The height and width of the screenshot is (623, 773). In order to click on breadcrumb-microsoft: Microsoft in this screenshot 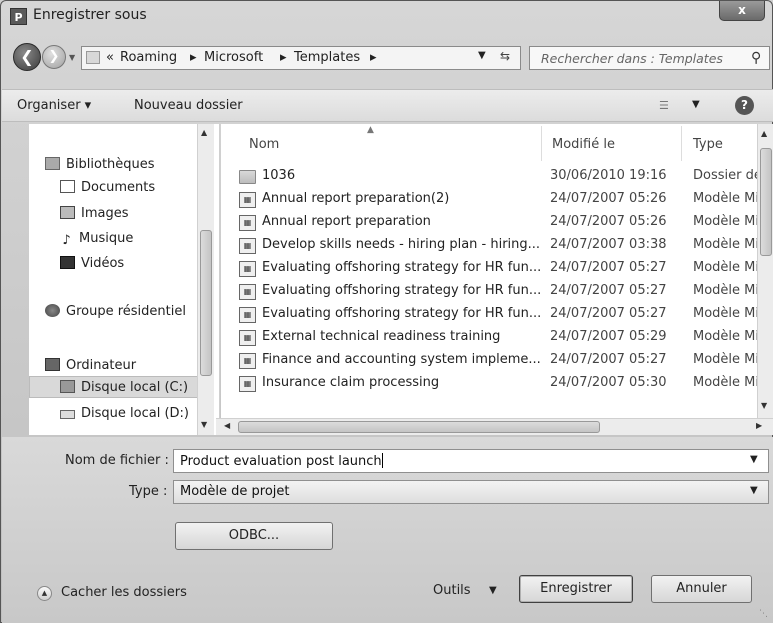, I will do `click(233, 57)`.